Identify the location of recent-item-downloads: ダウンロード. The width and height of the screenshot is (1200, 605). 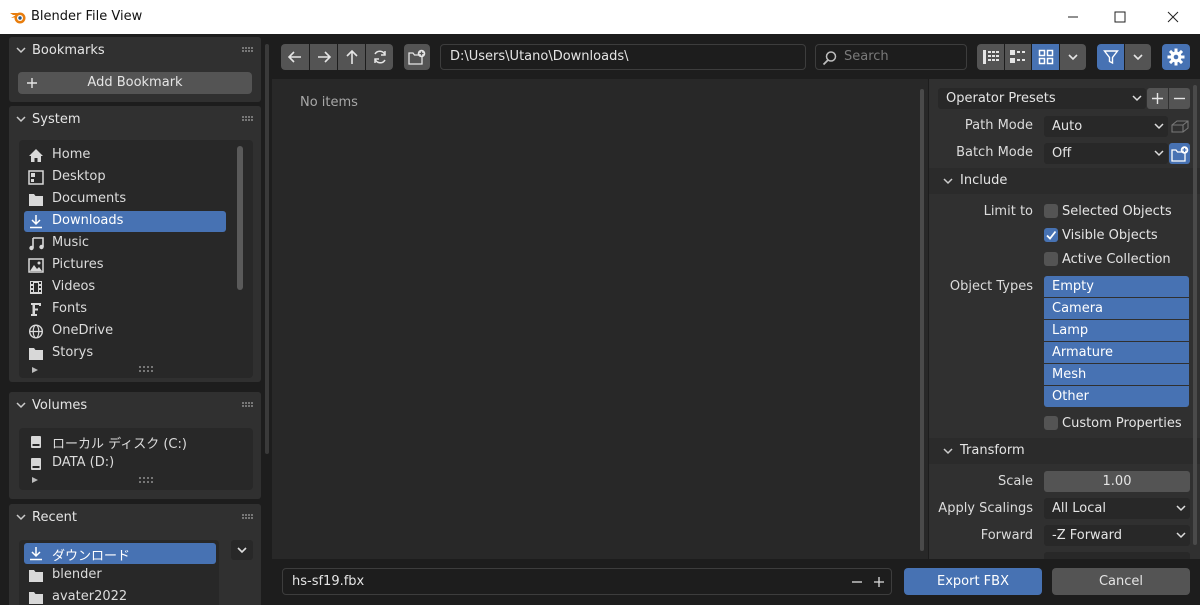
(120, 553).